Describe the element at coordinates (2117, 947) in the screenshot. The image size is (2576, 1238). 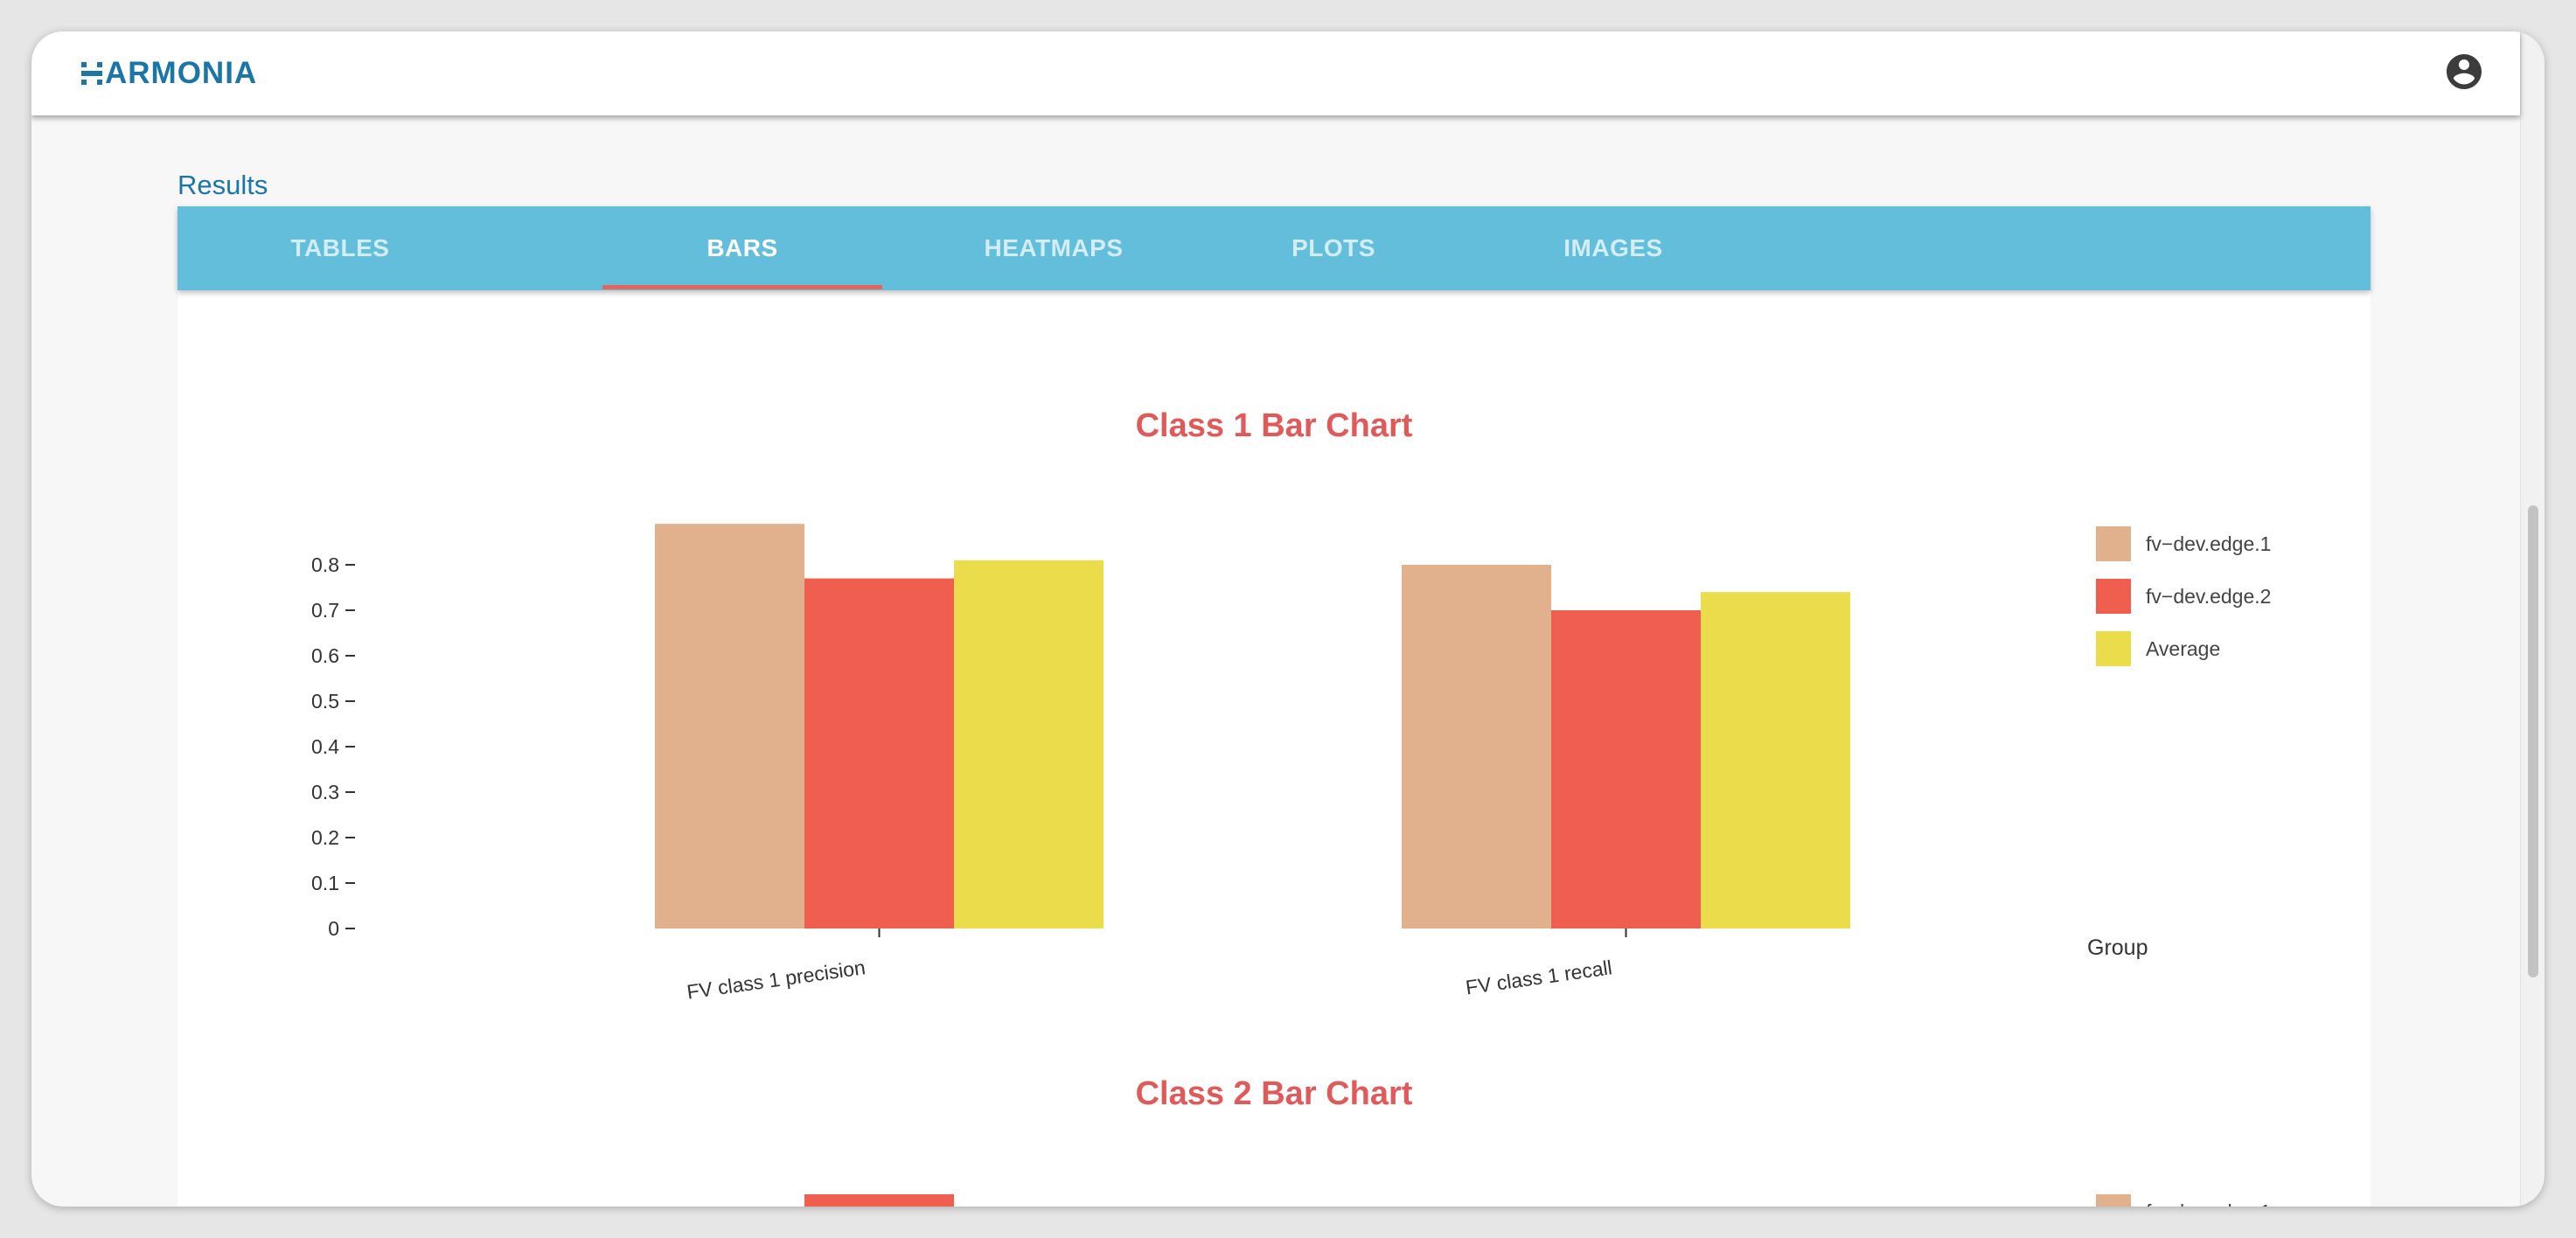
I see `legend-title: Group` at that location.